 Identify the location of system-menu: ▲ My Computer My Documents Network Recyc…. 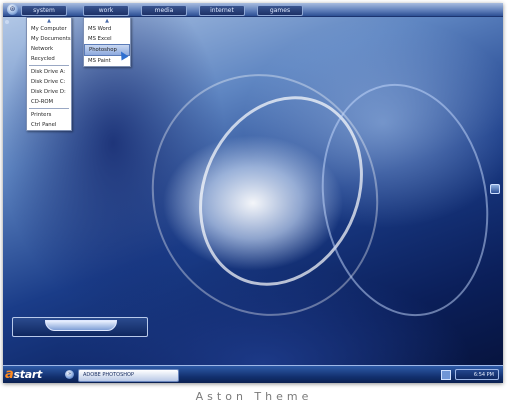
(49, 74).